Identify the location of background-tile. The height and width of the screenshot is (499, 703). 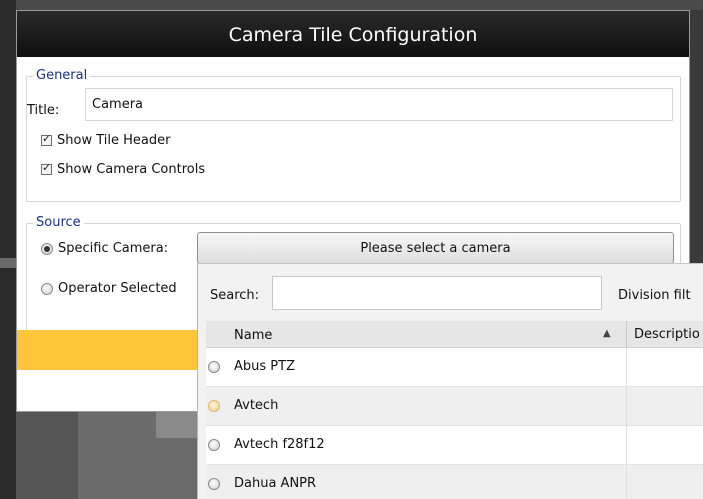
(177, 425).